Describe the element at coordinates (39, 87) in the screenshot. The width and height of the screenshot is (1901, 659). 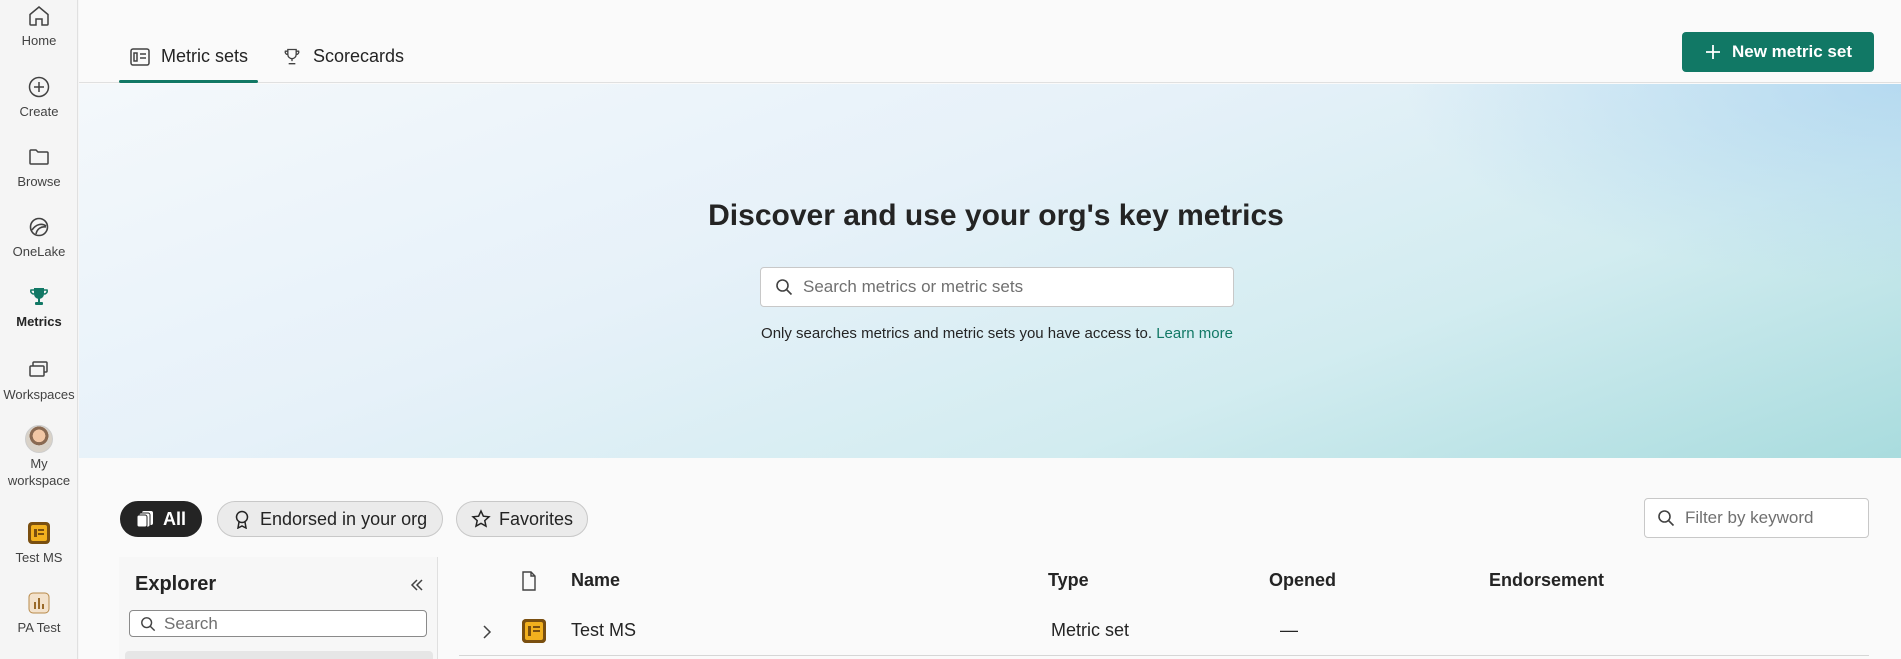
I see `plus-circle-icon` at that location.